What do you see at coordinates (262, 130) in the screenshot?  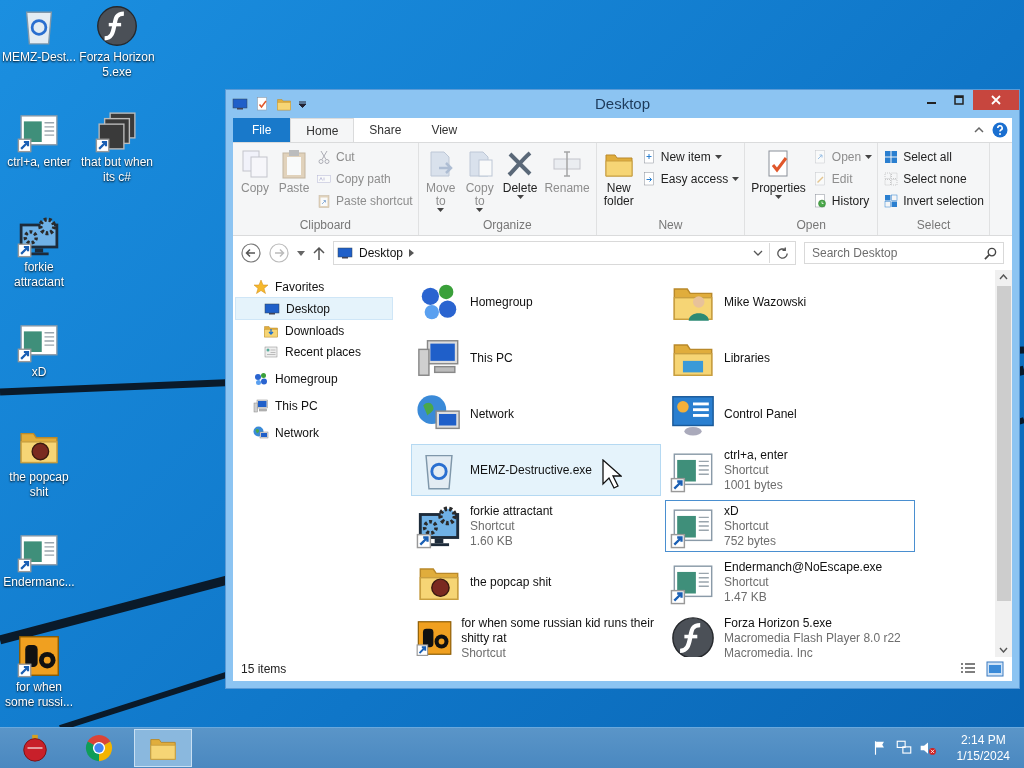 I see `ribbon-tab: File` at bounding box center [262, 130].